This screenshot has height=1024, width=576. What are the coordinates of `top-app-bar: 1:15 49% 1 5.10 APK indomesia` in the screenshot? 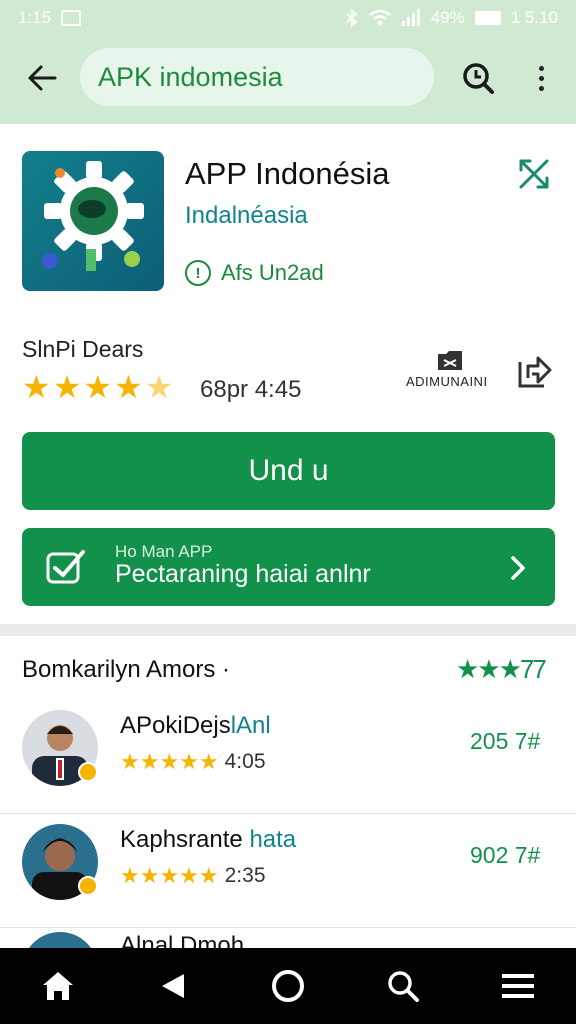 It's located at (288, 62).